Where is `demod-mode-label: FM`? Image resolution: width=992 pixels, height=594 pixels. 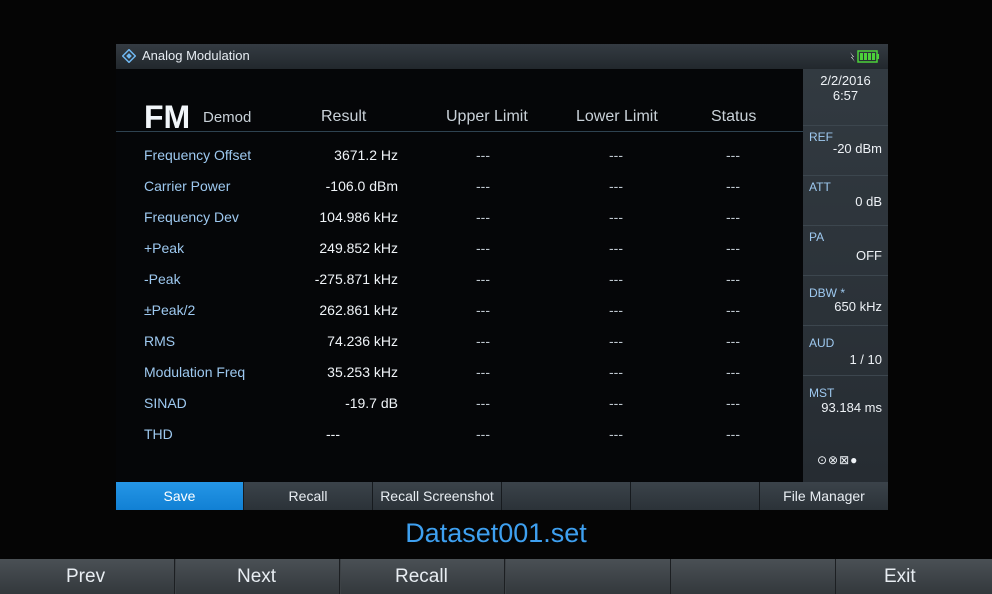 demod-mode-label: FM is located at coordinates (167, 117).